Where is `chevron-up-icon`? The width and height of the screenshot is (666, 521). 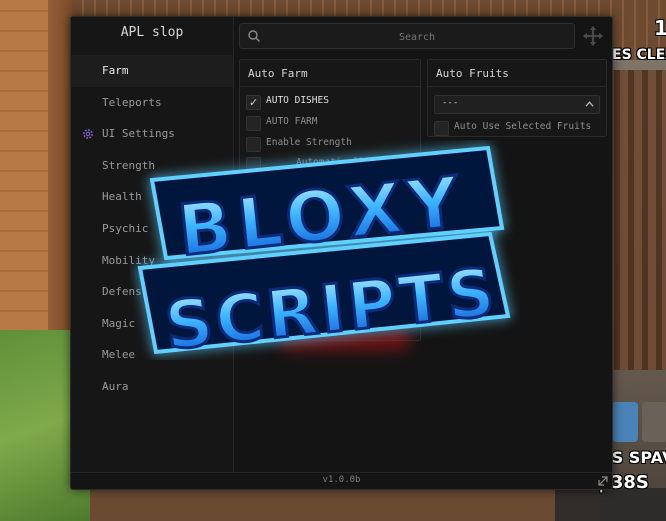
chevron-up-icon is located at coordinates (589, 104).